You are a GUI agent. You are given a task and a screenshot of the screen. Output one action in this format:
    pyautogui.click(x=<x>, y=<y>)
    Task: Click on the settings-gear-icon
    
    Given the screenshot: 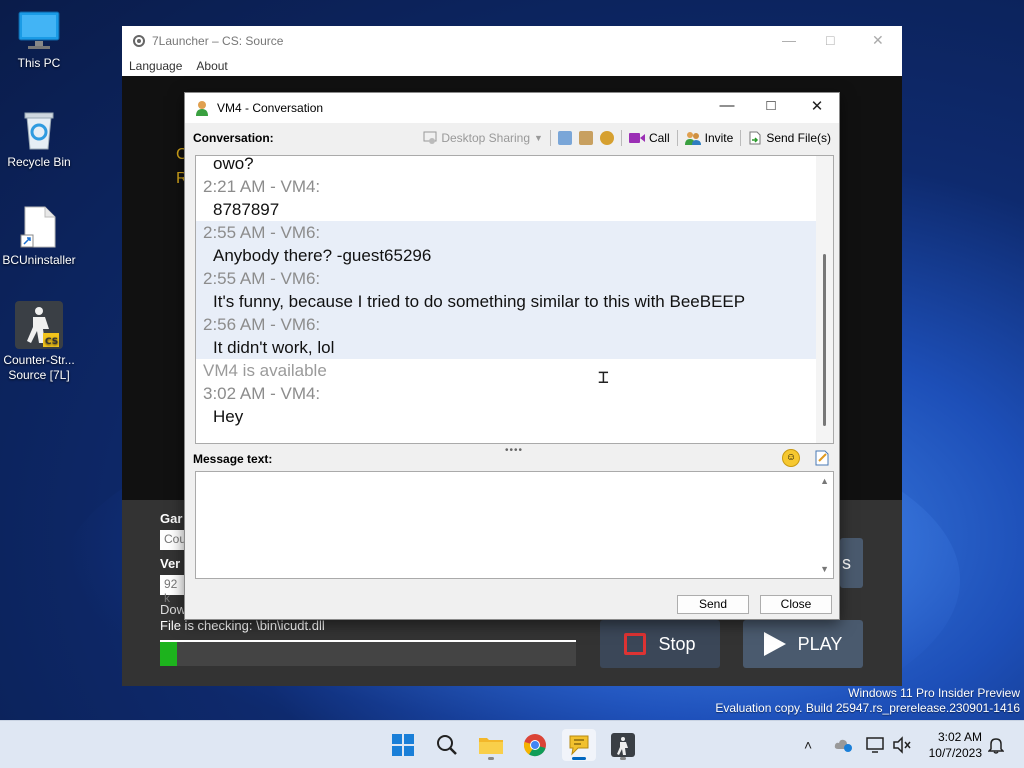 What is the action you would take?
    pyautogui.click(x=606, y=138)
    